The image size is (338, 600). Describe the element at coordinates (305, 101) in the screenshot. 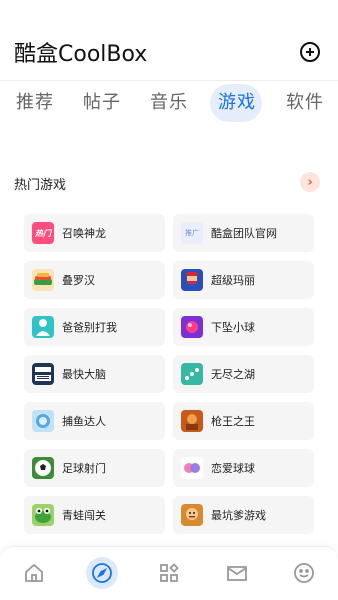

I see `tab-software: 软件` at that location.